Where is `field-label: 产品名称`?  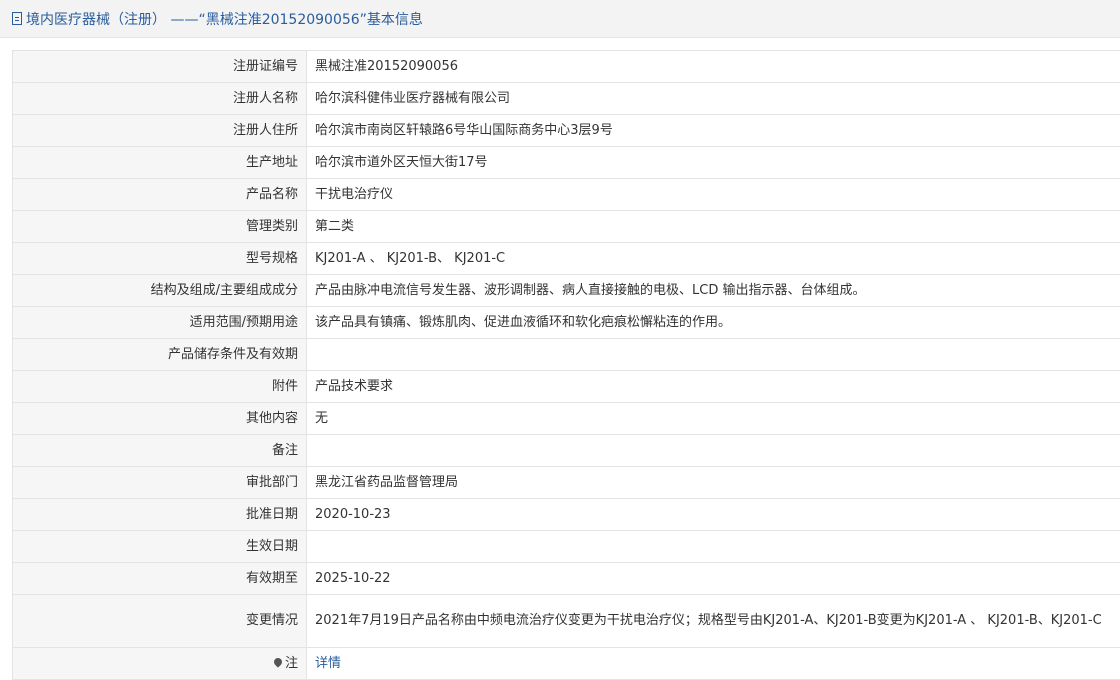
field-label: 产品名称 is located at coordinates (160, 195).